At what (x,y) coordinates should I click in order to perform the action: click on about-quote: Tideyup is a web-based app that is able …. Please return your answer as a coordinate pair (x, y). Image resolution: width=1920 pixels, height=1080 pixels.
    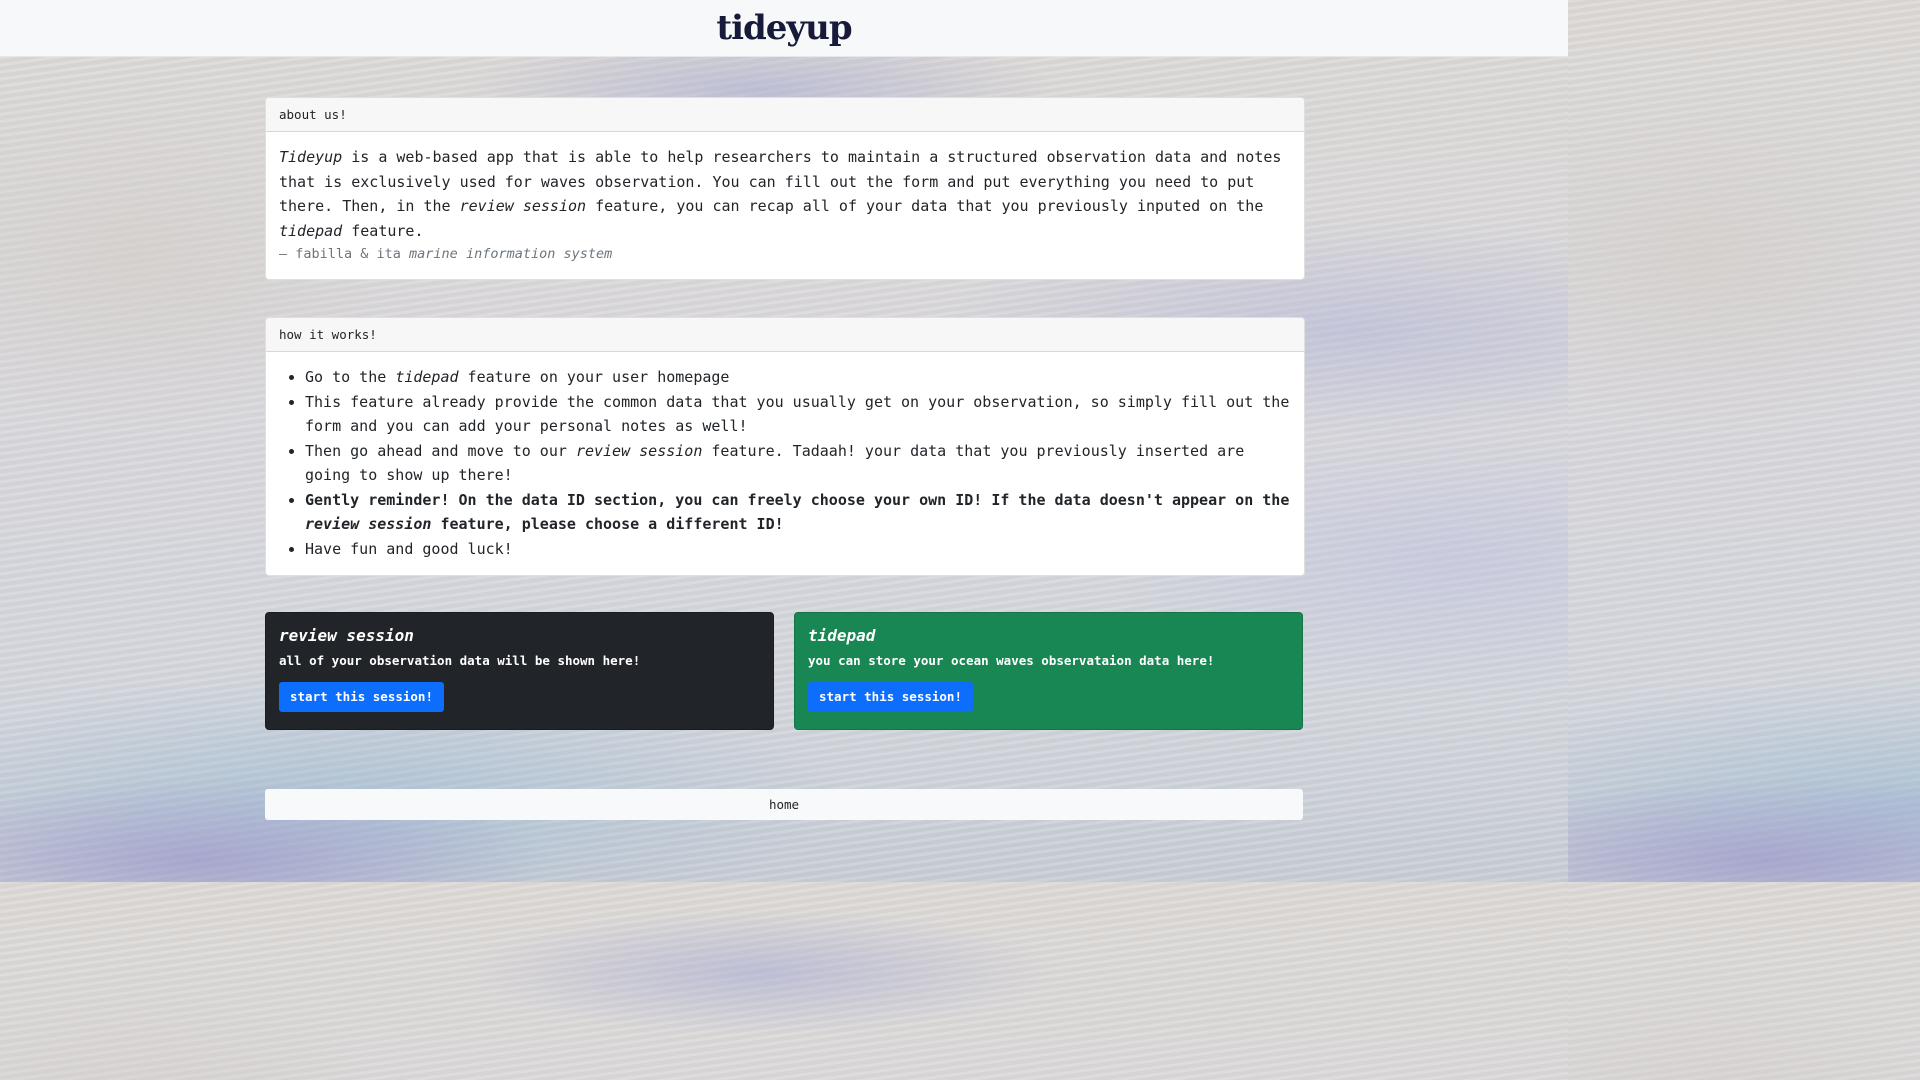
    Looking at the image, I should click on (780, 194).